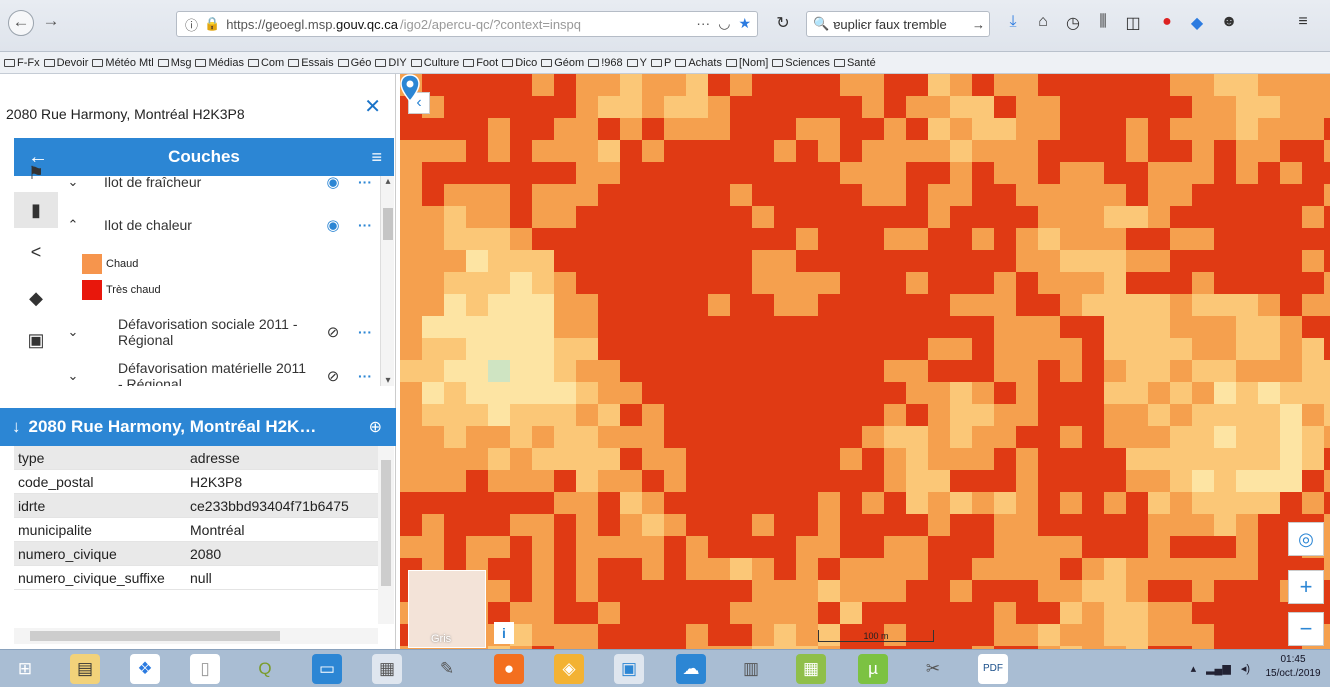  Describe the element at coordinates (36, 252) in the screenshot. I see `share-icon: <` at that location.